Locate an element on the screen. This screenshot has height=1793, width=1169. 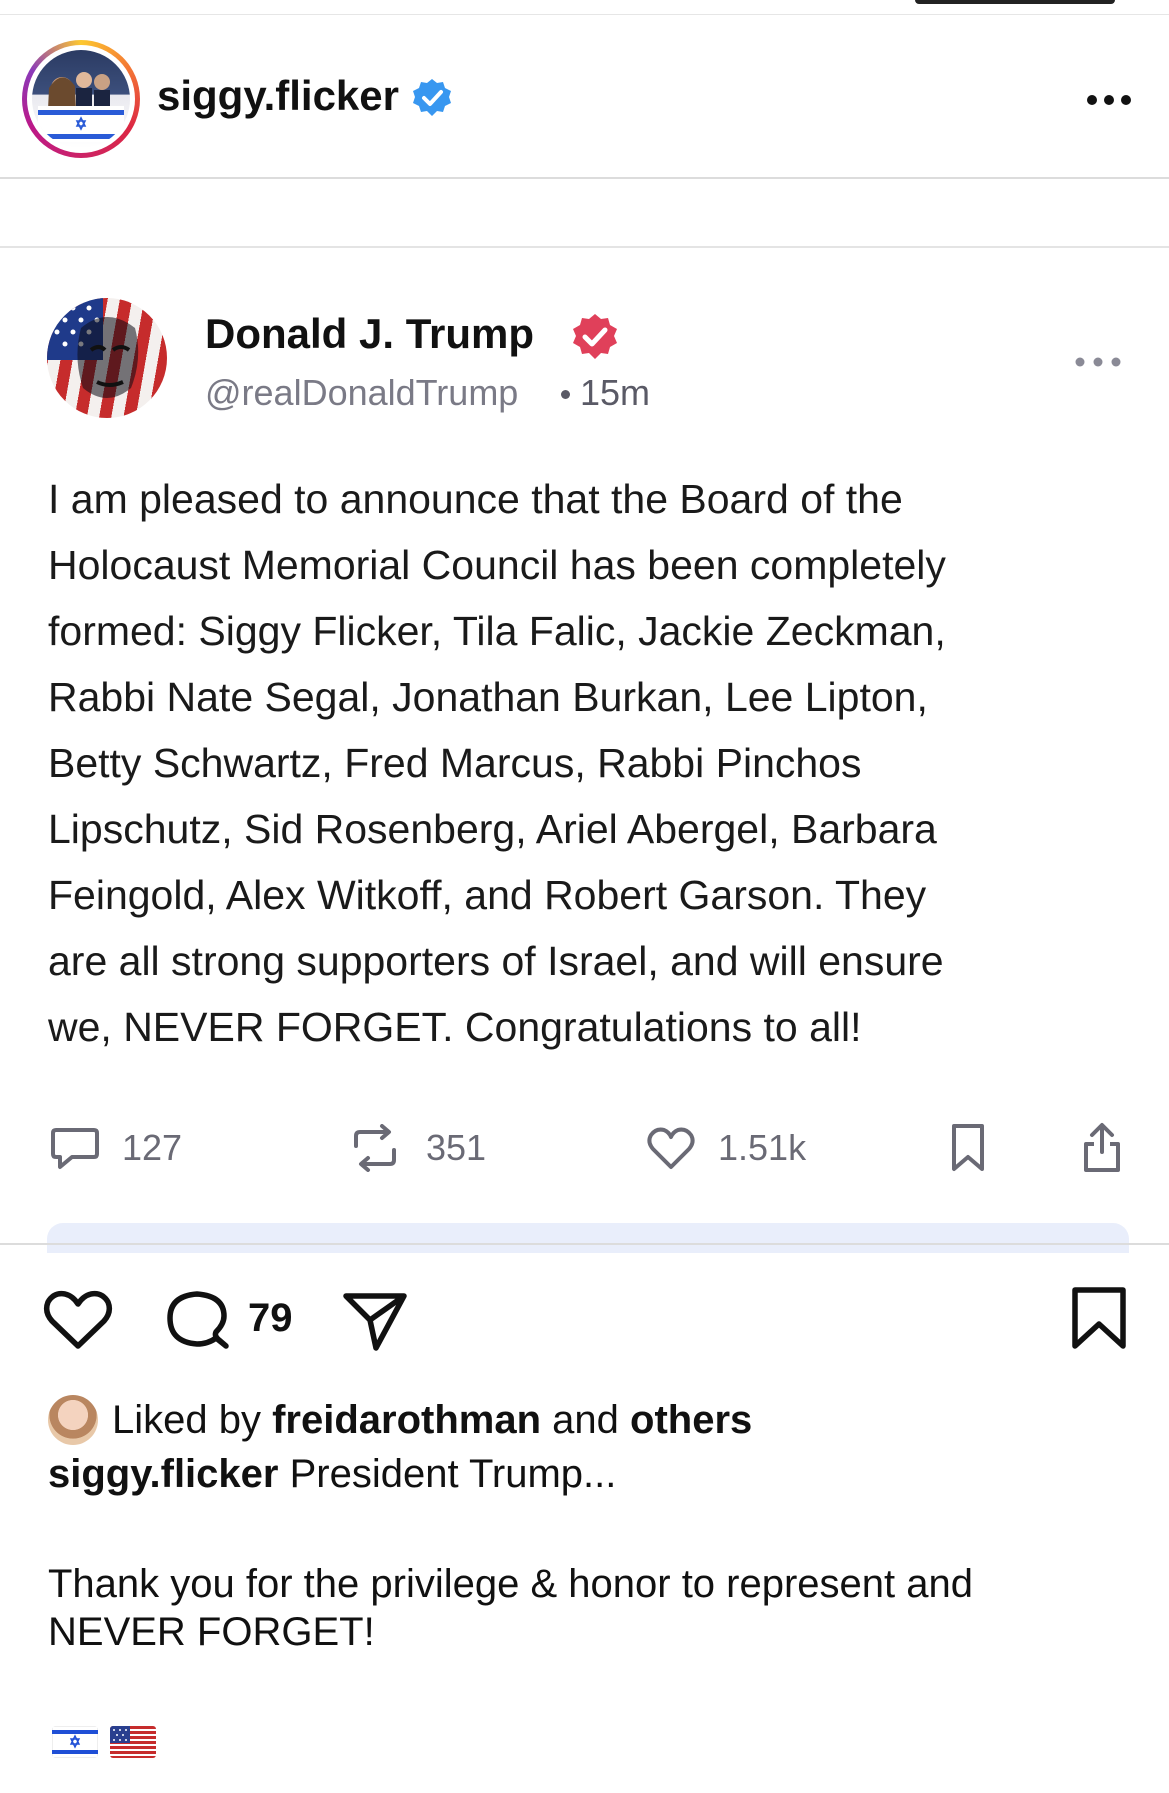
reply-count: 127 is located at coordinates (152, 1147).